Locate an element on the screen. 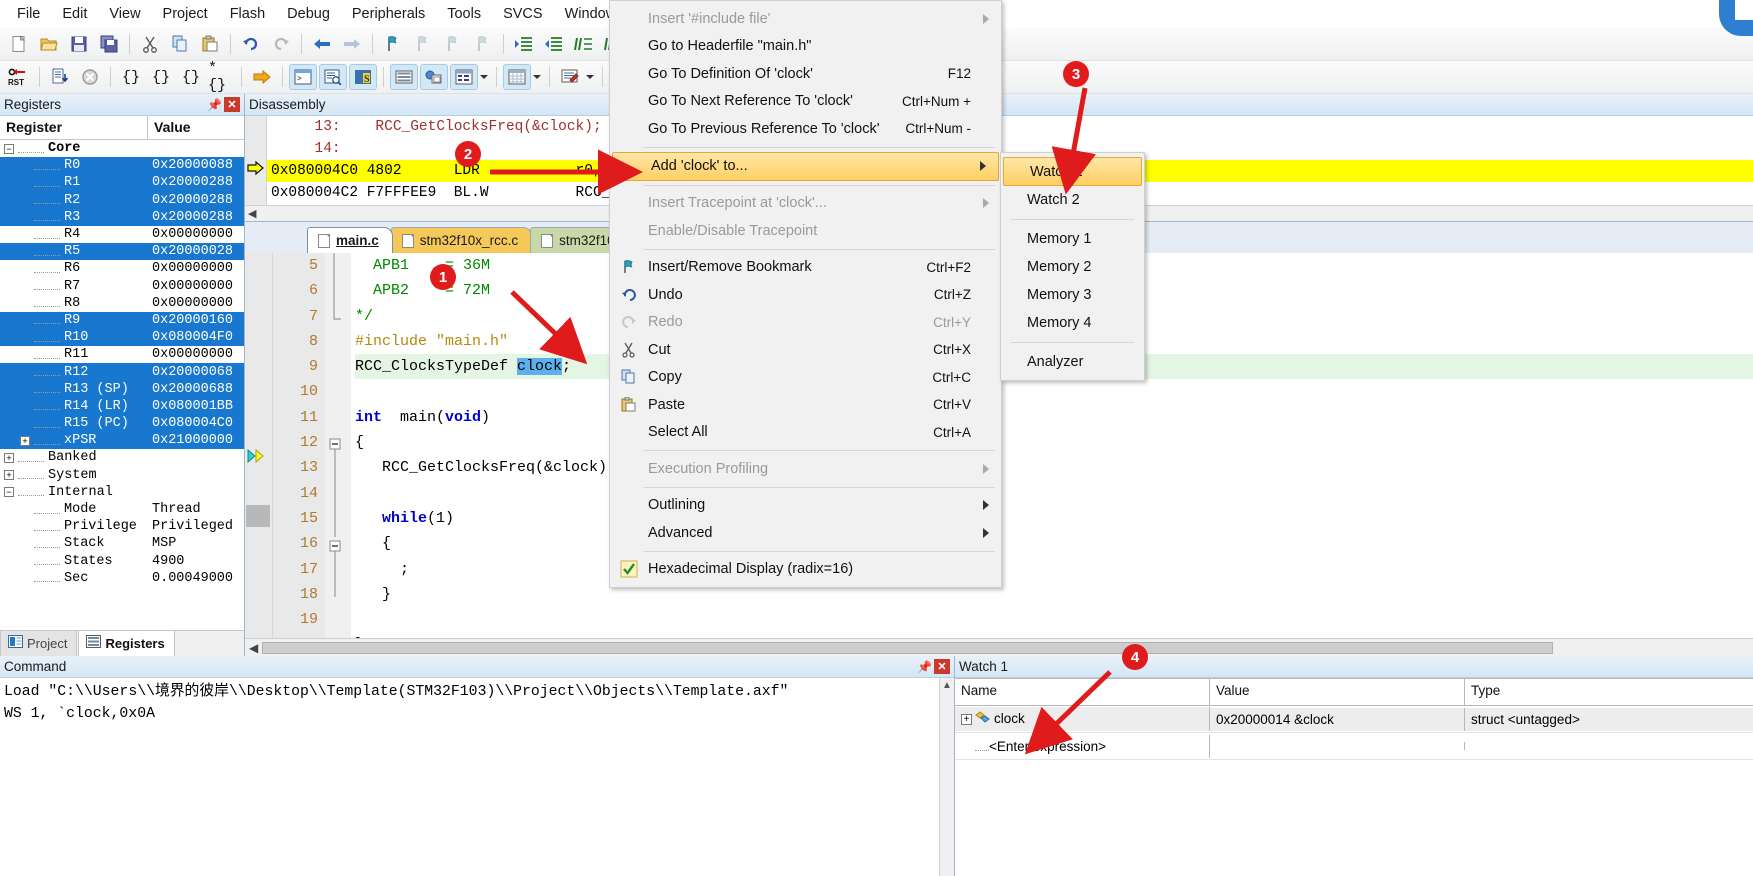  register-row-r2: R2 0x20000288 is located at coordinates (122, 200).